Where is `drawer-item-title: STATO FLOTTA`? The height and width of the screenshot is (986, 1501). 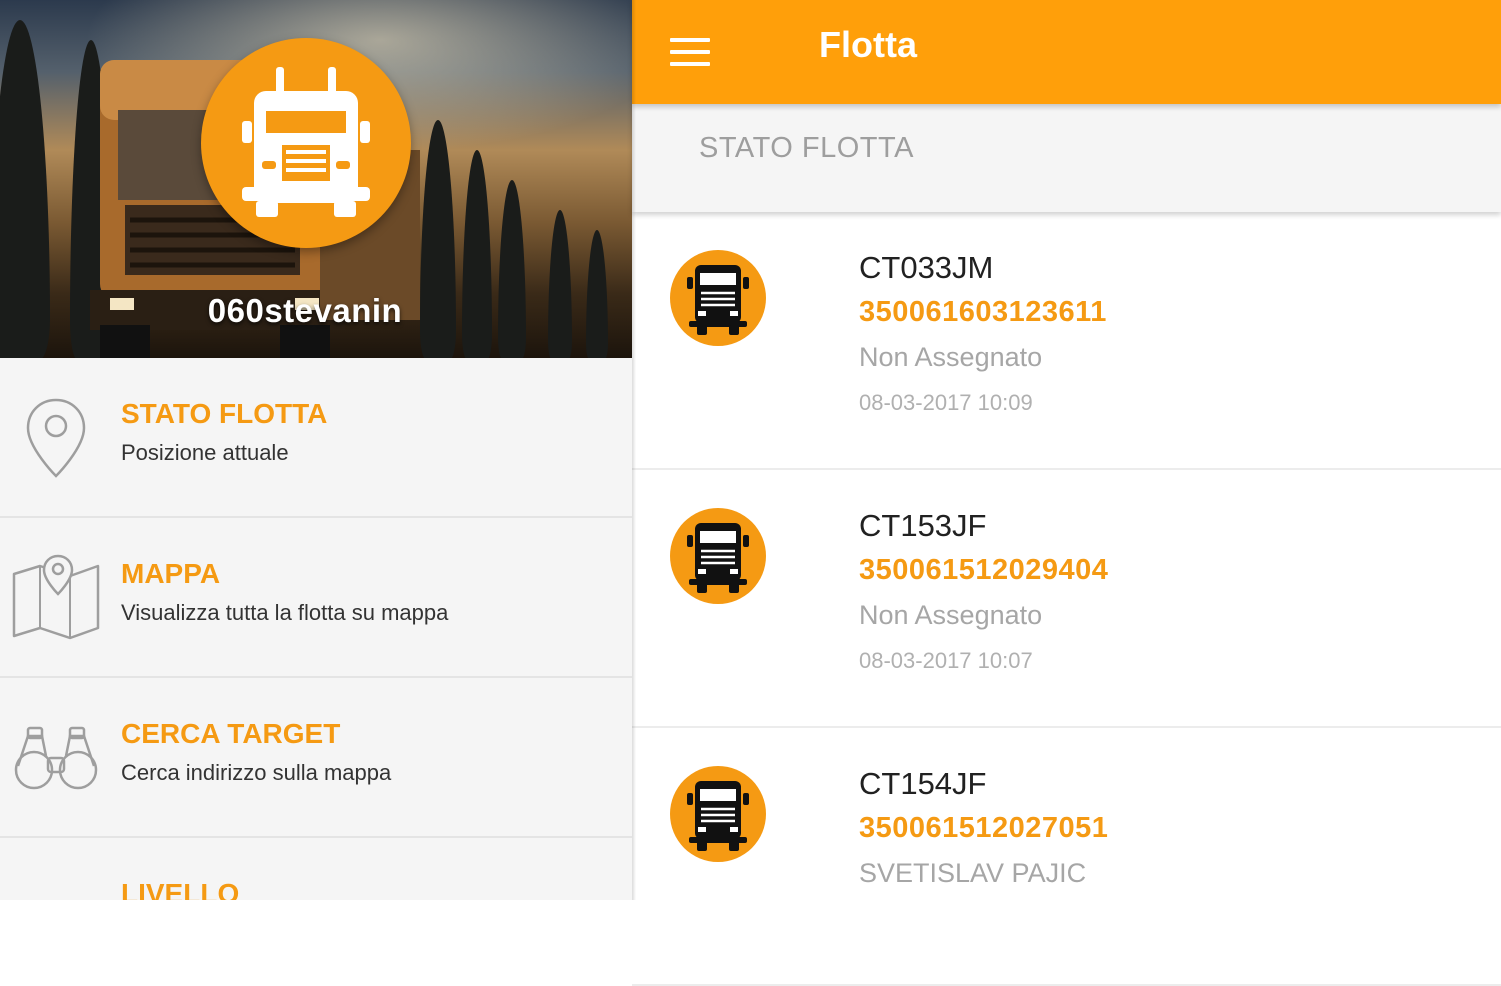 drawer-item-title: STATO FLOTTA is located at coordinates (224, 413).